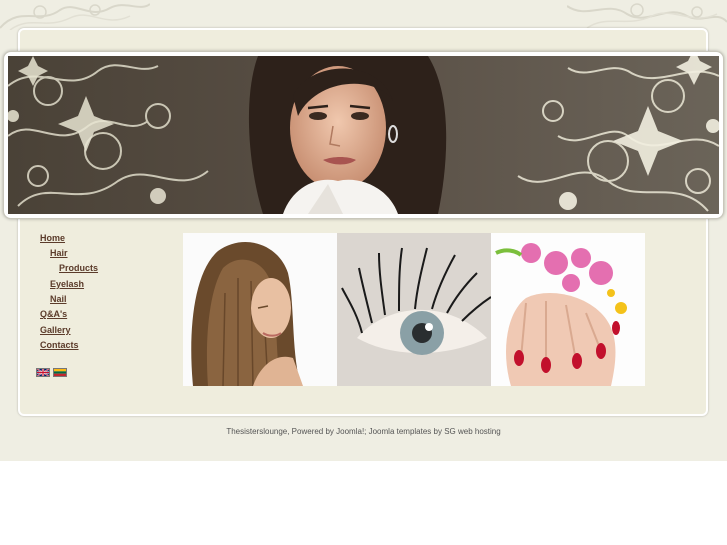 The image size is (727, 545). What do you see at coordinates (43, 372) in the screenshot?
I see `uk-flag-icon` at bounding box center [43, 372].